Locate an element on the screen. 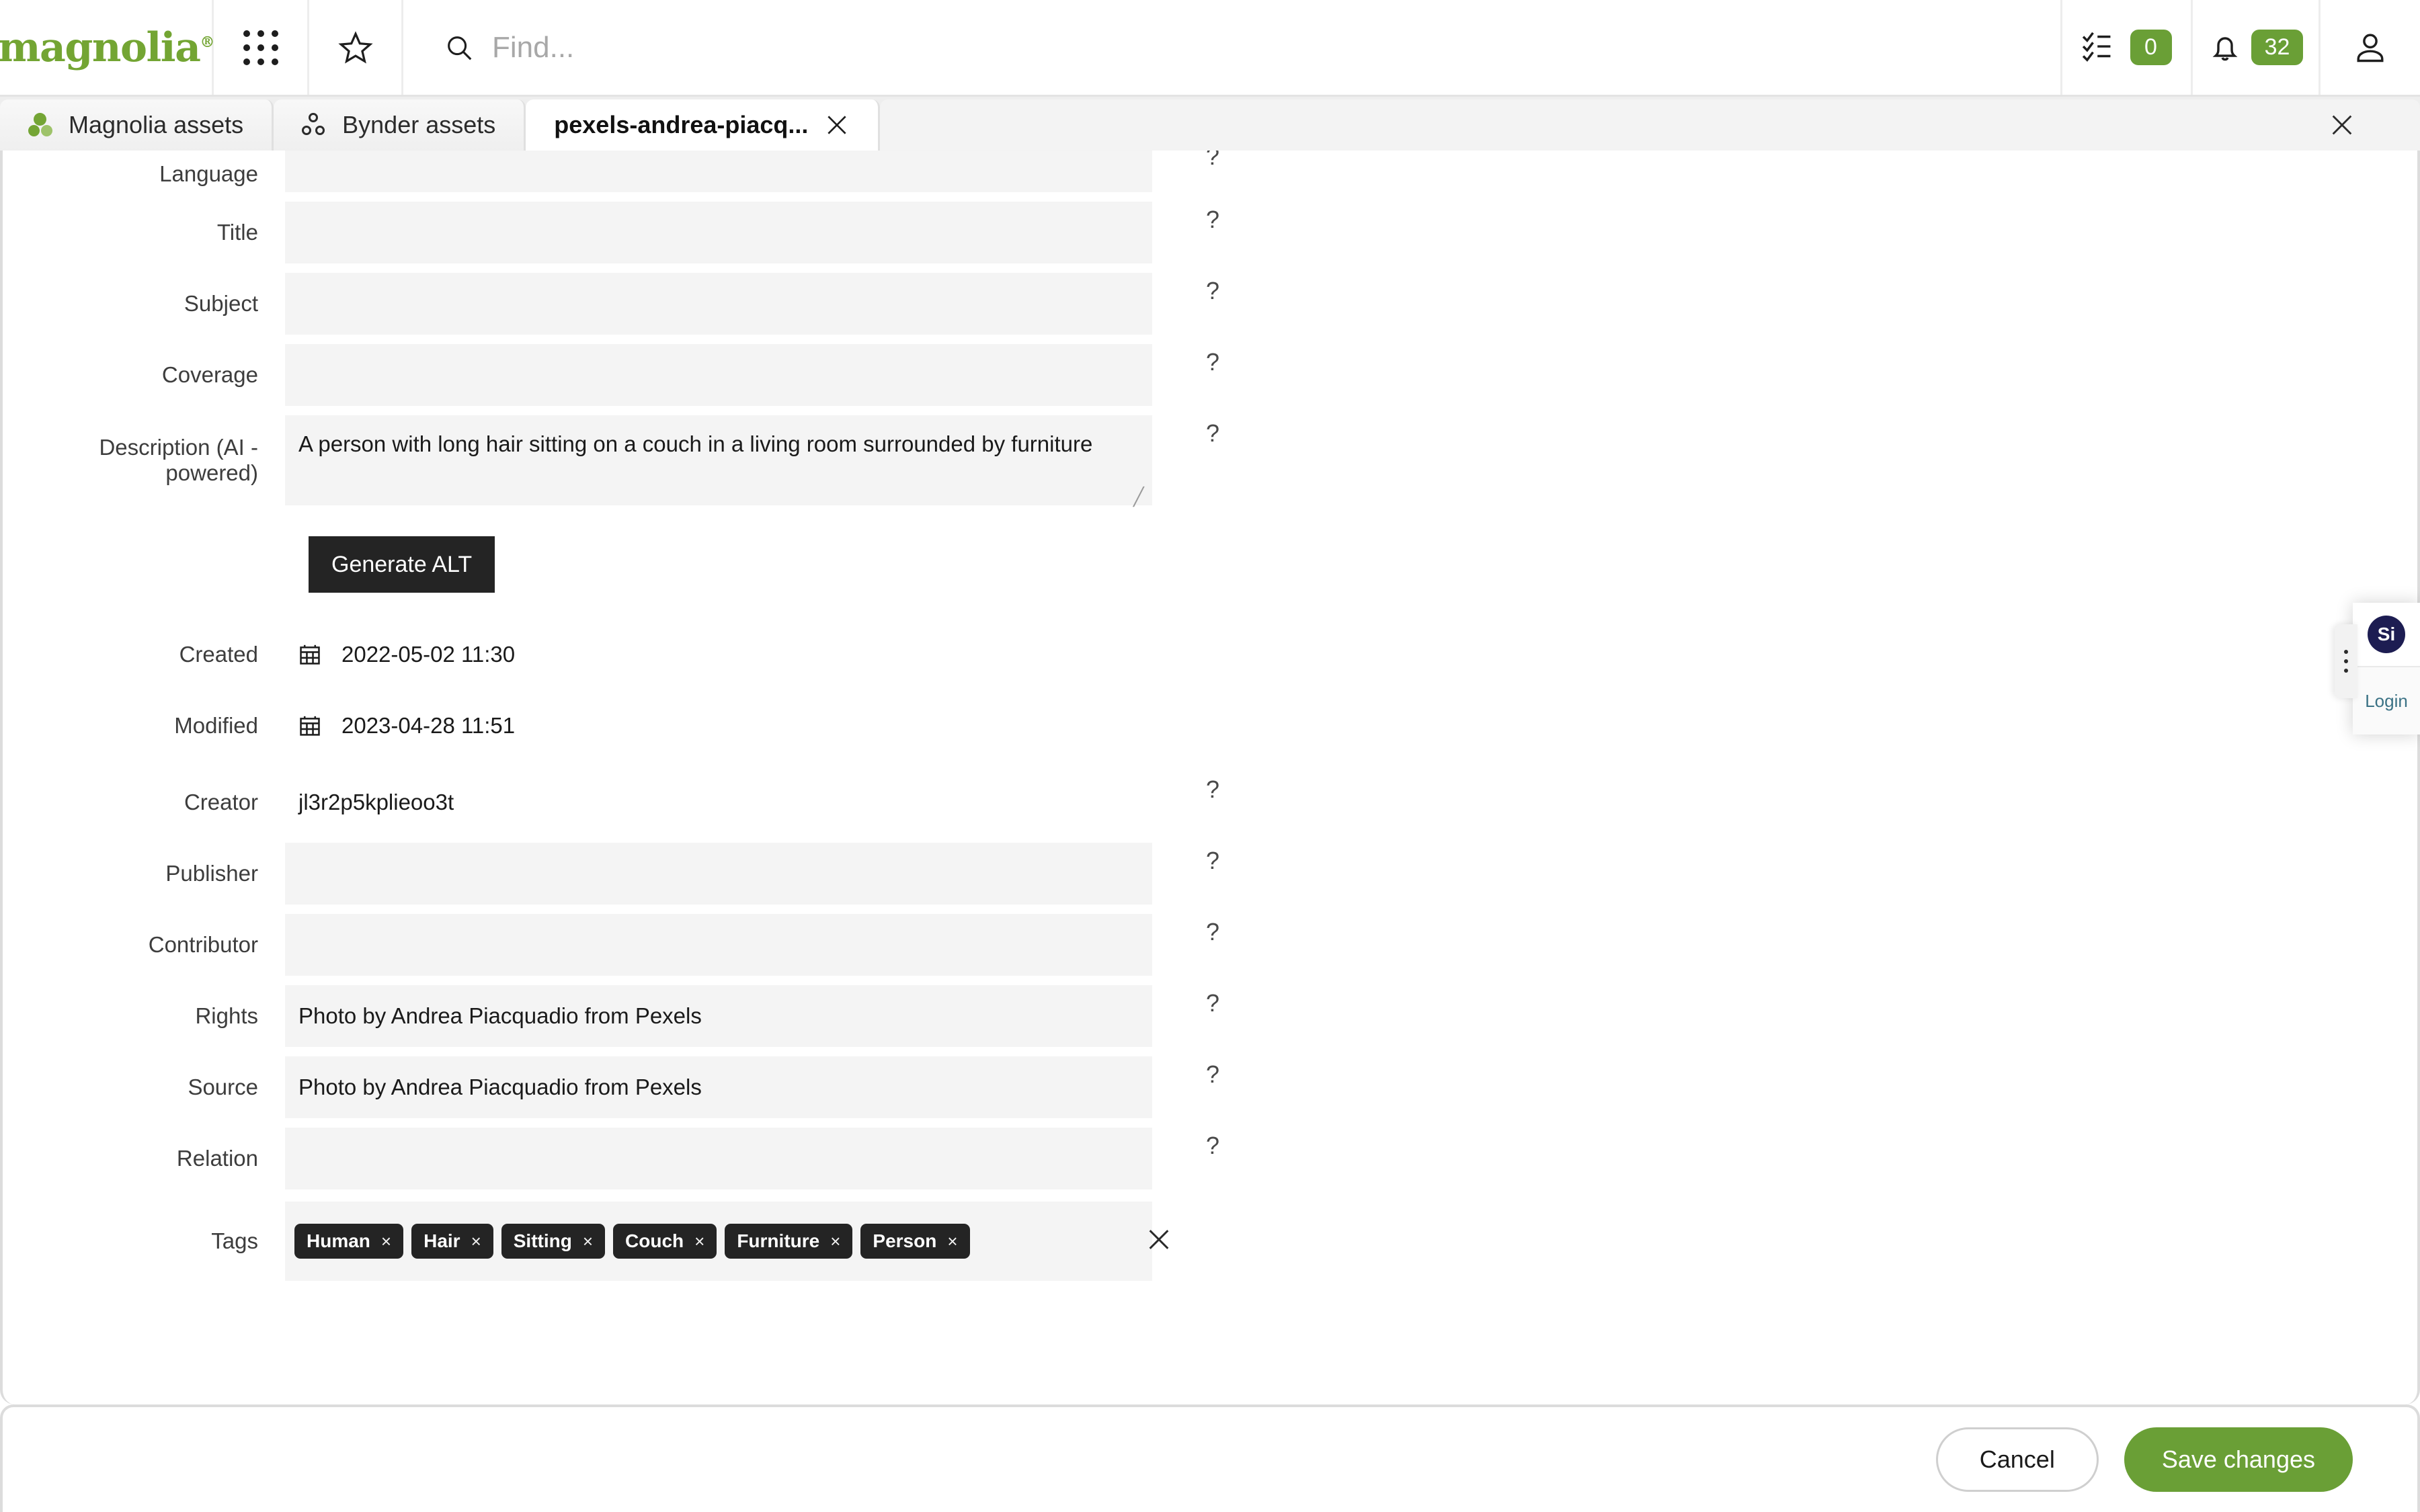  form-row-relation: Relation ? is located at coordinates (1210, 1159).